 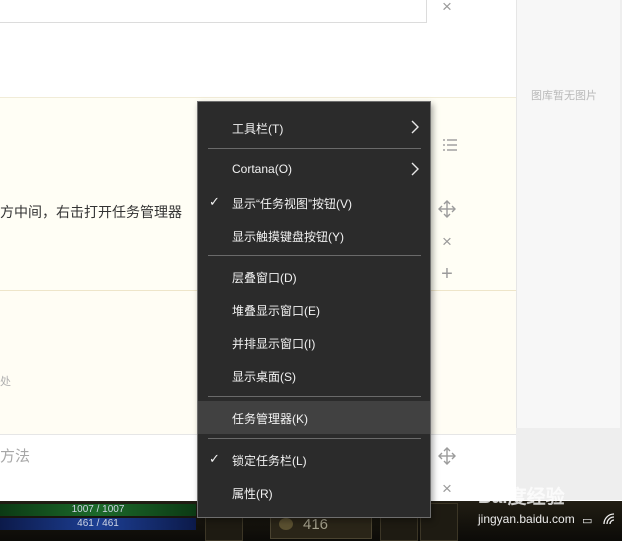 What do you see at coordinates (314, 417) in the screenshot?
I see `menu-item-task-manager: 任务管理器(K)` at bounding box center [314, 417].